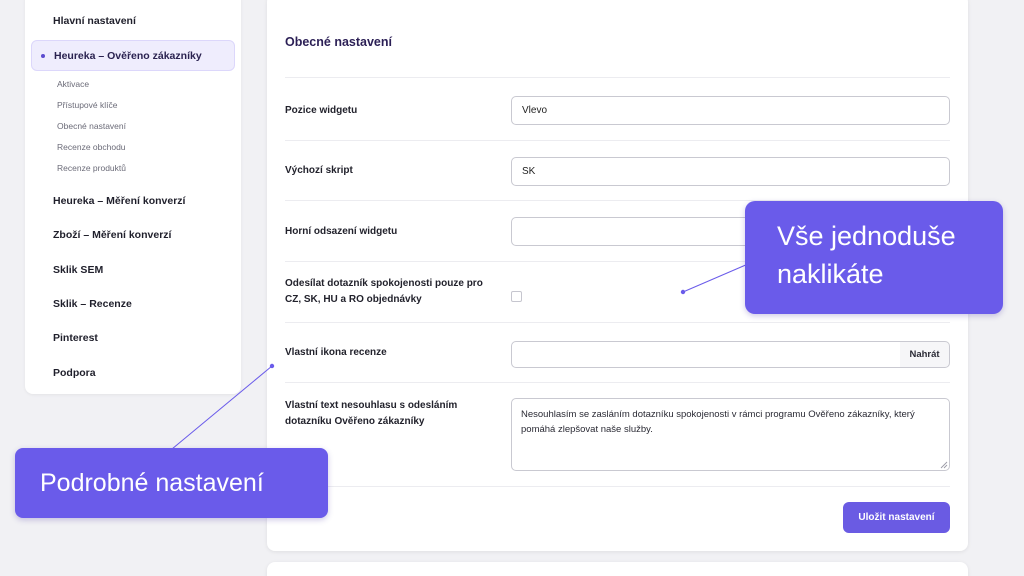 This screenshot has height=576, width=1024. What do you see at coordinates (516, 296) in the screenshot?
I see `send-questionnaire-checkbox` at bounding box center [516, 296].